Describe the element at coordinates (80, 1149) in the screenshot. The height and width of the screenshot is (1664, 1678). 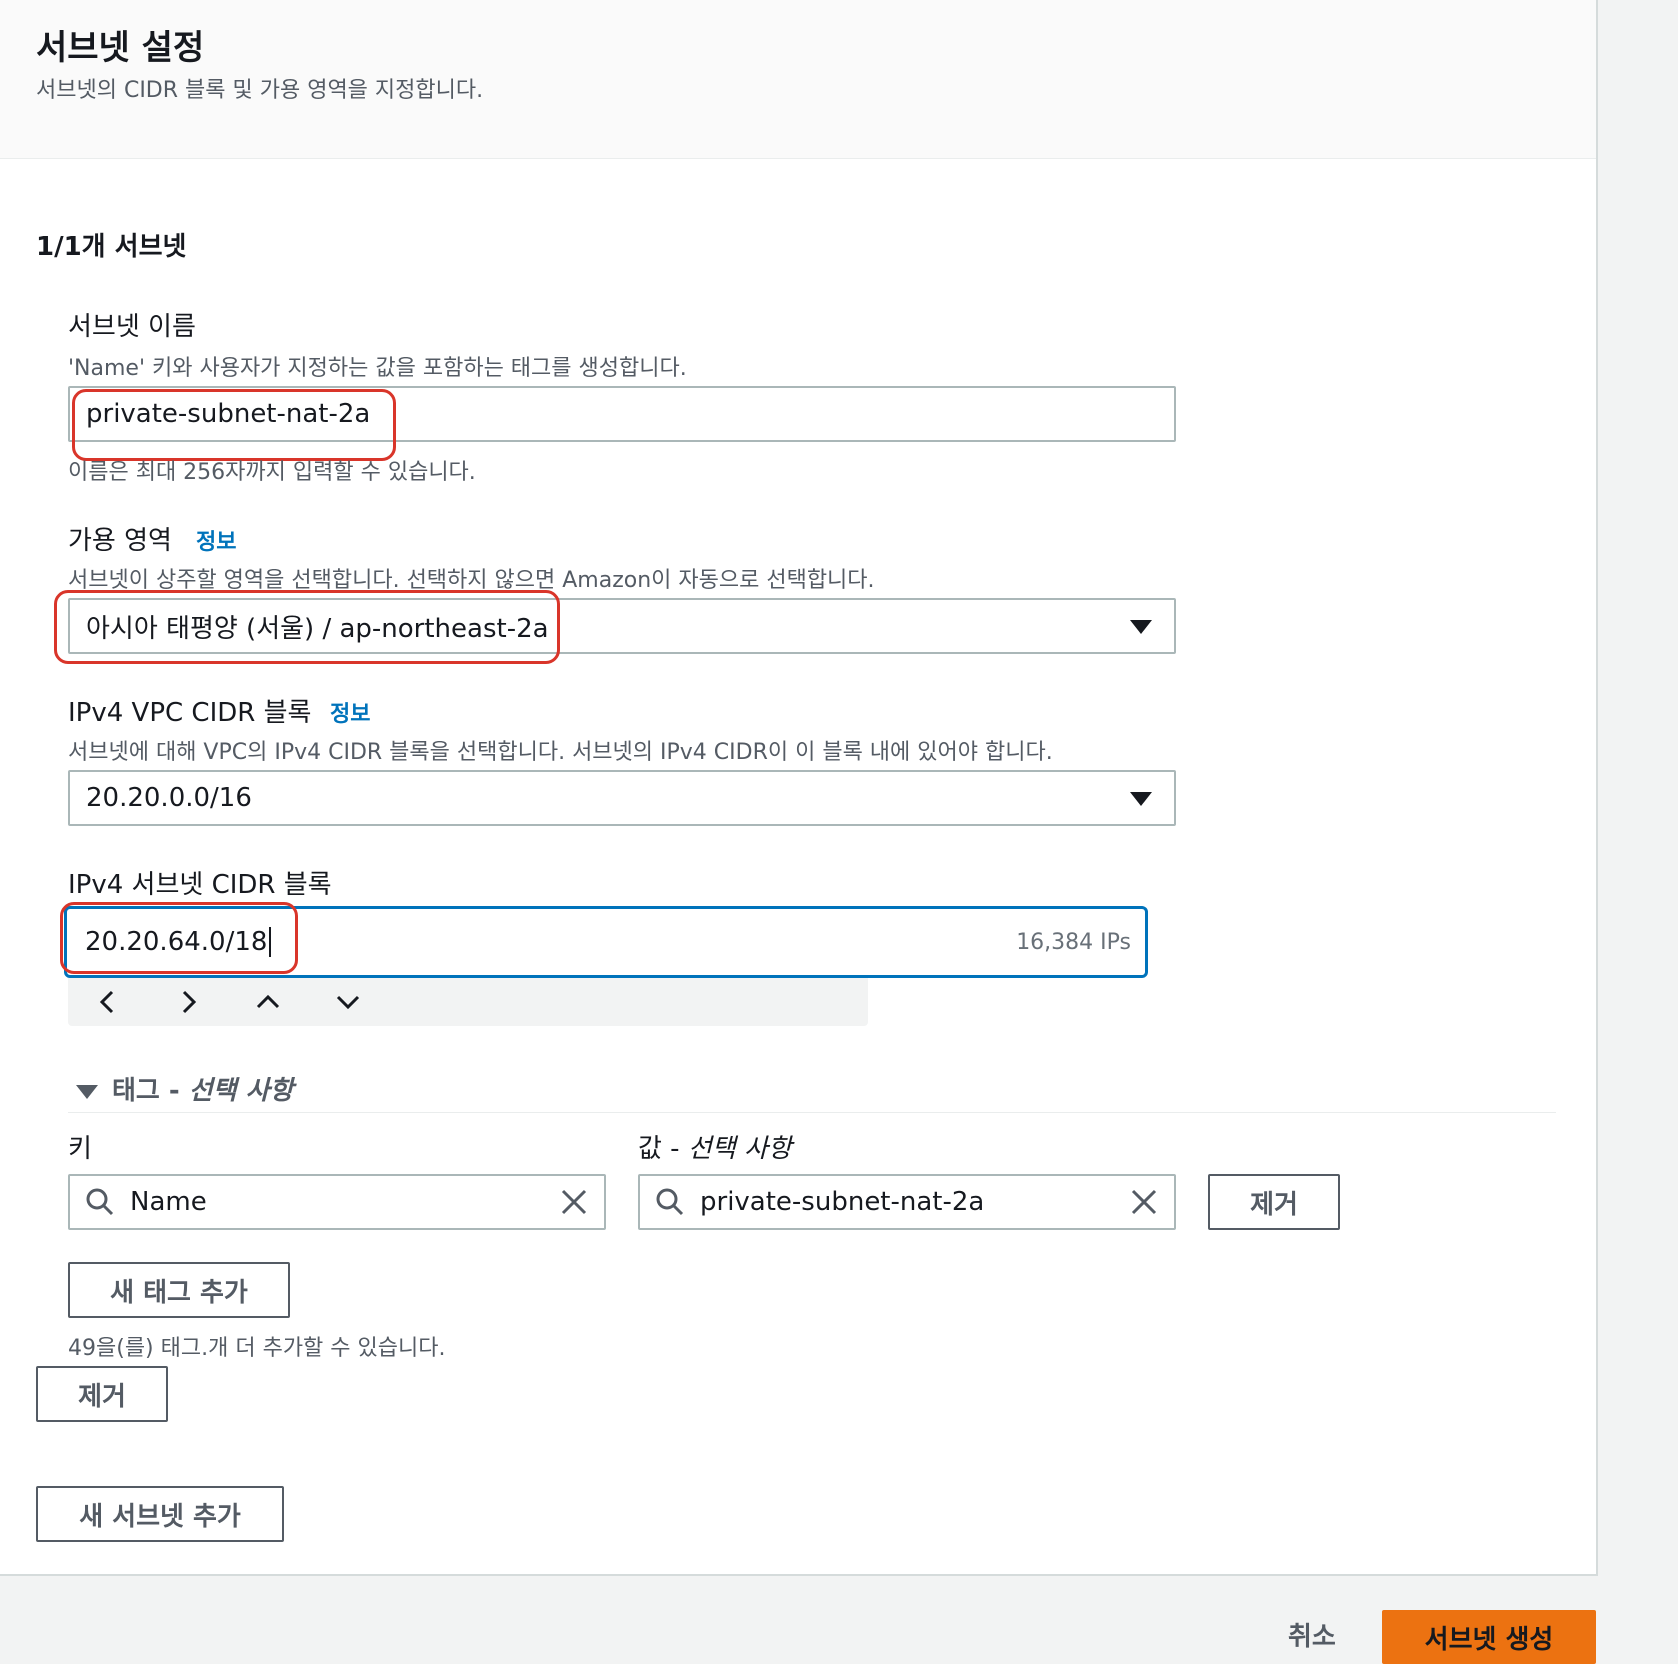
I see `tag-key-label: 키` at that location.